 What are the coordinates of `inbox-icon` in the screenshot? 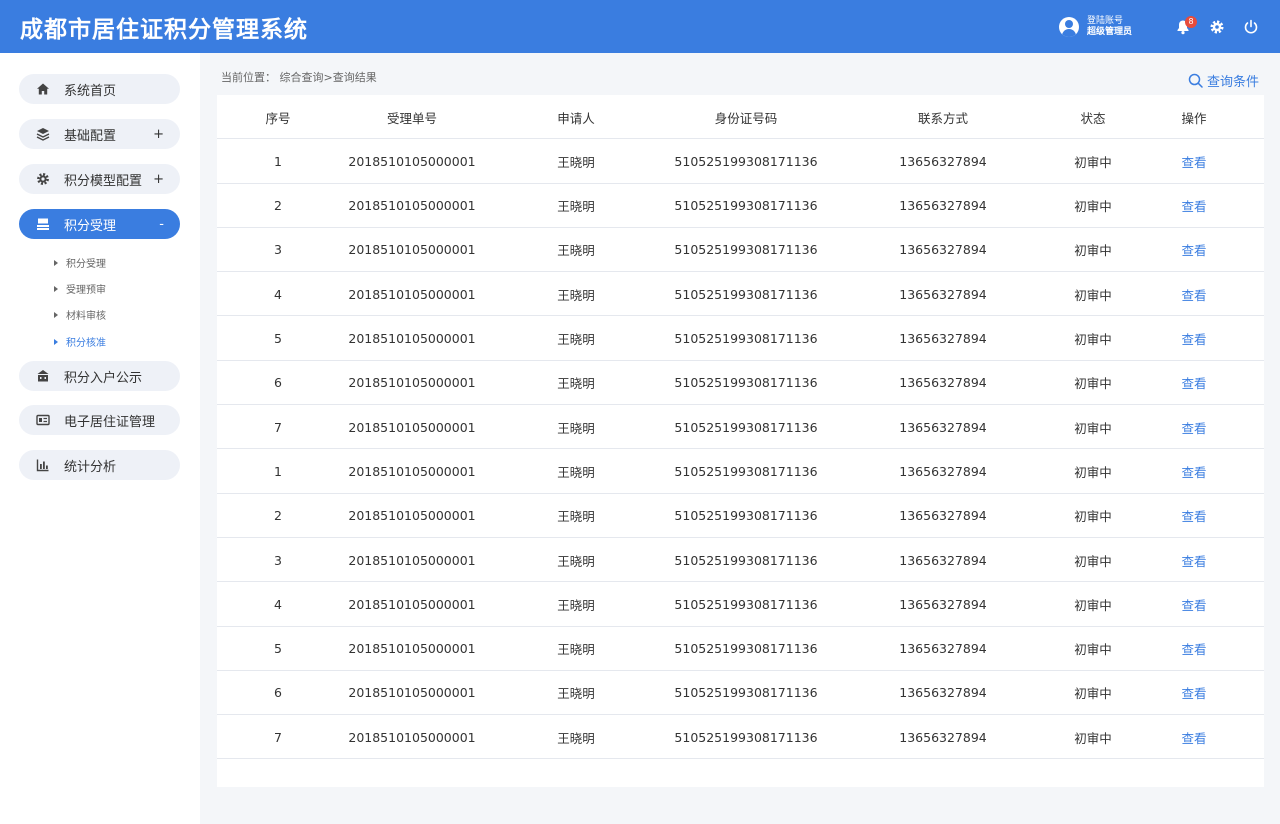 It's located at (43, 224).